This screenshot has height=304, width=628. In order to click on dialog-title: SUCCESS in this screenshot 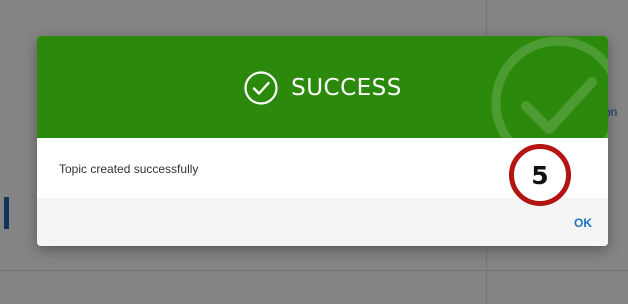, I will do `click(346, 88)`.